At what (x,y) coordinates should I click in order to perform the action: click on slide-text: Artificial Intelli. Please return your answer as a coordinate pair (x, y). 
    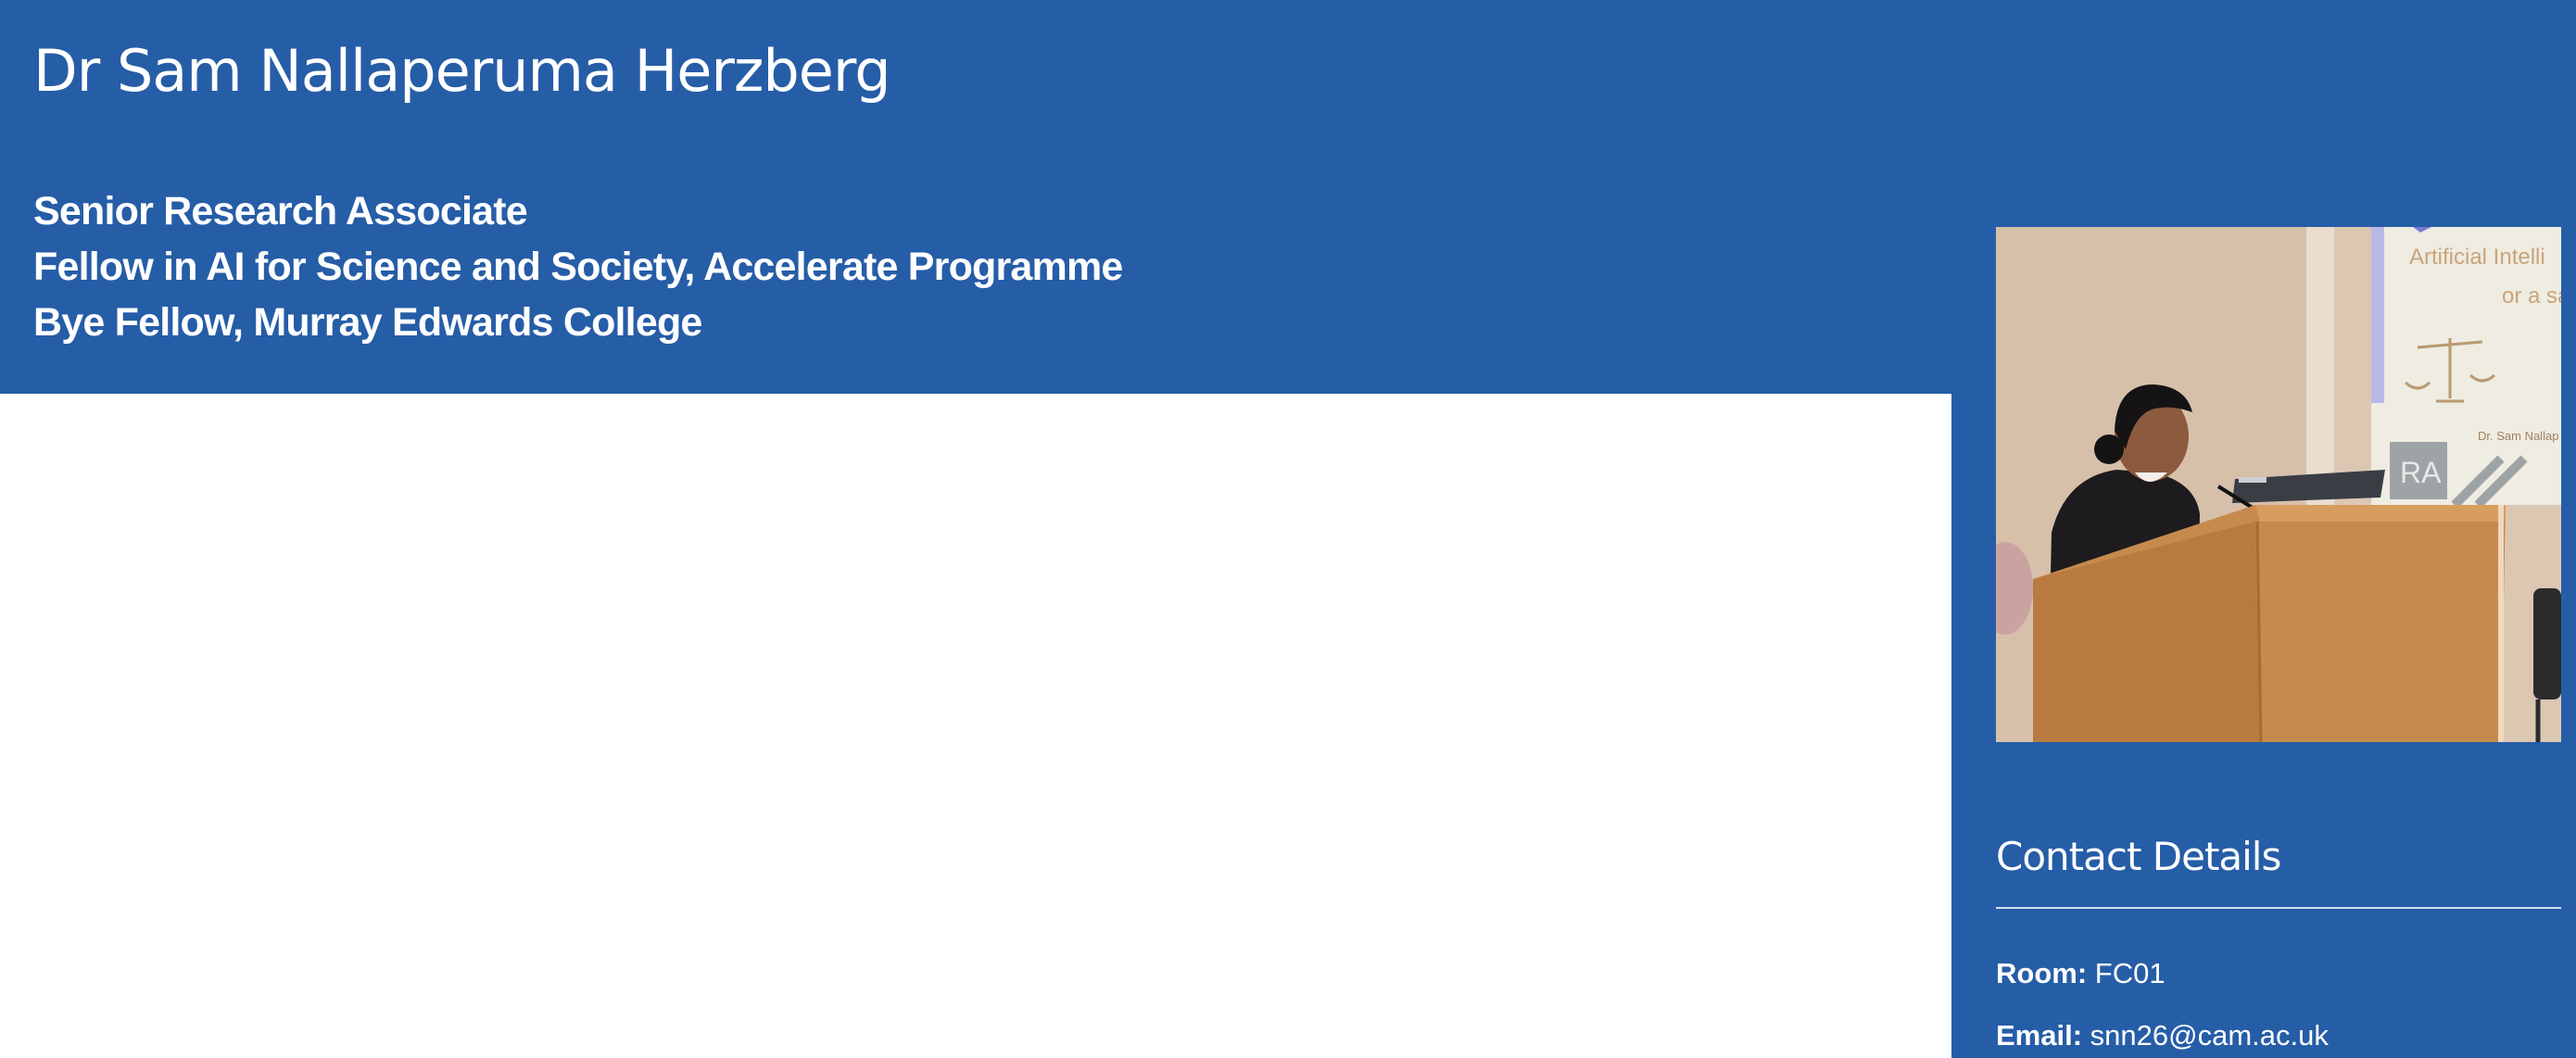
    Looking at the image, I should click on (2477, 257).